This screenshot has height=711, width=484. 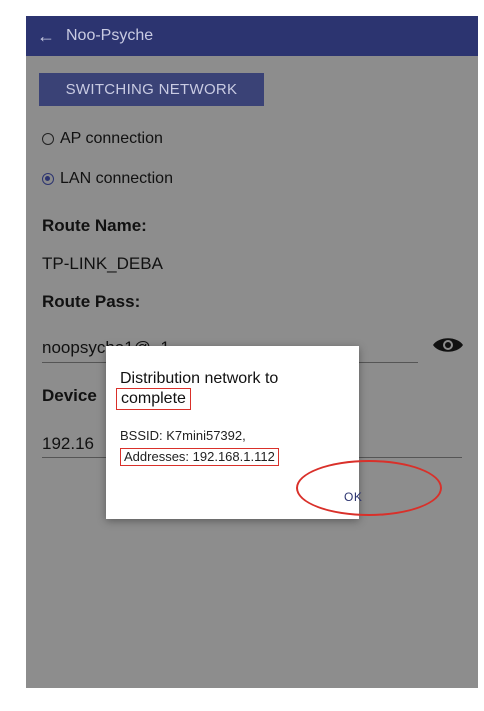 I want to click on dialog-title-line2: complete, so click(x=153, y=399).